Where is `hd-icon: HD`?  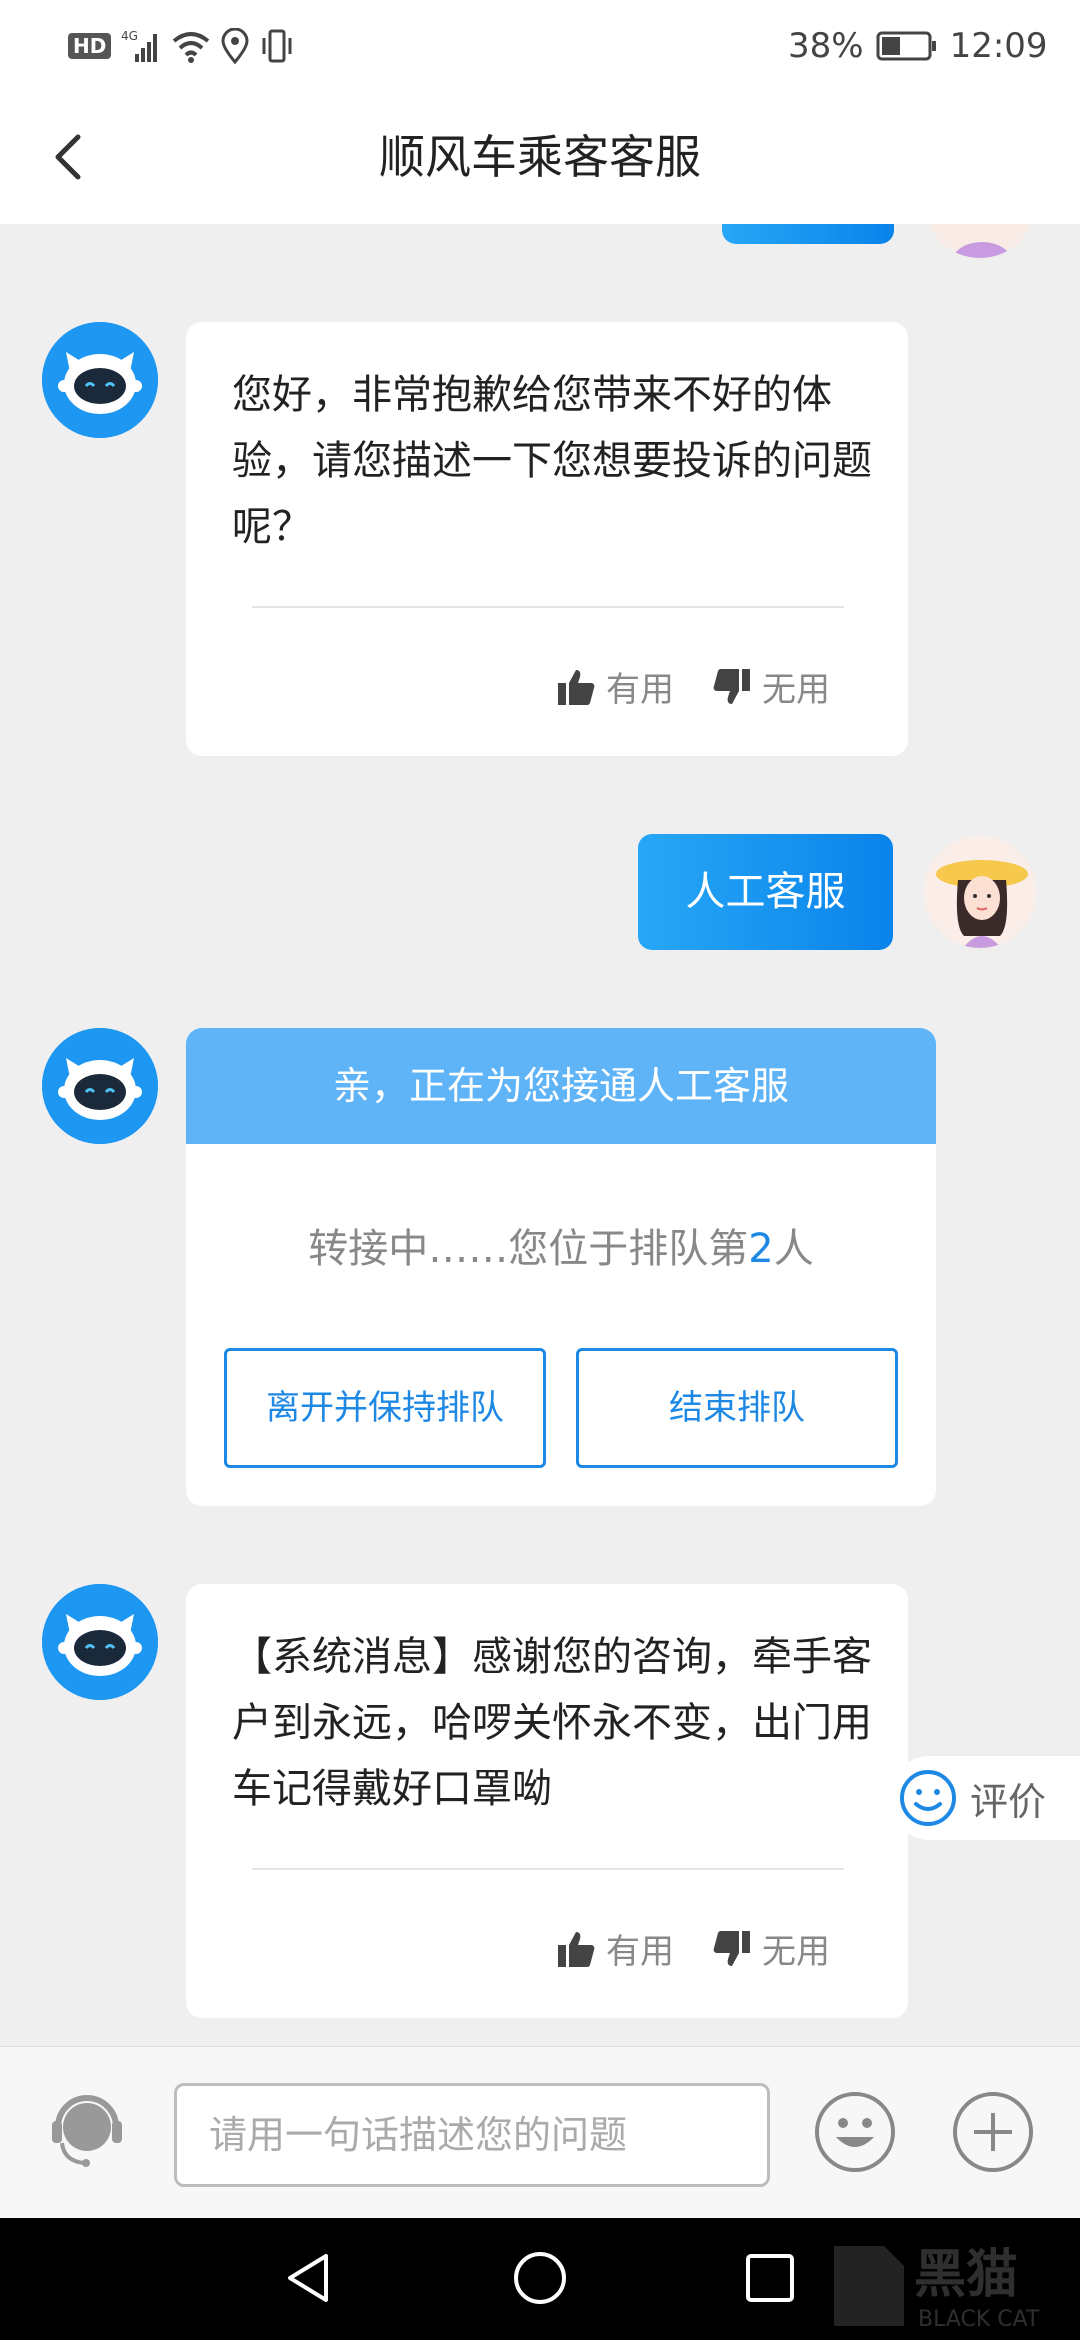
hd-icon: HD is located at coordinates (90, 46).